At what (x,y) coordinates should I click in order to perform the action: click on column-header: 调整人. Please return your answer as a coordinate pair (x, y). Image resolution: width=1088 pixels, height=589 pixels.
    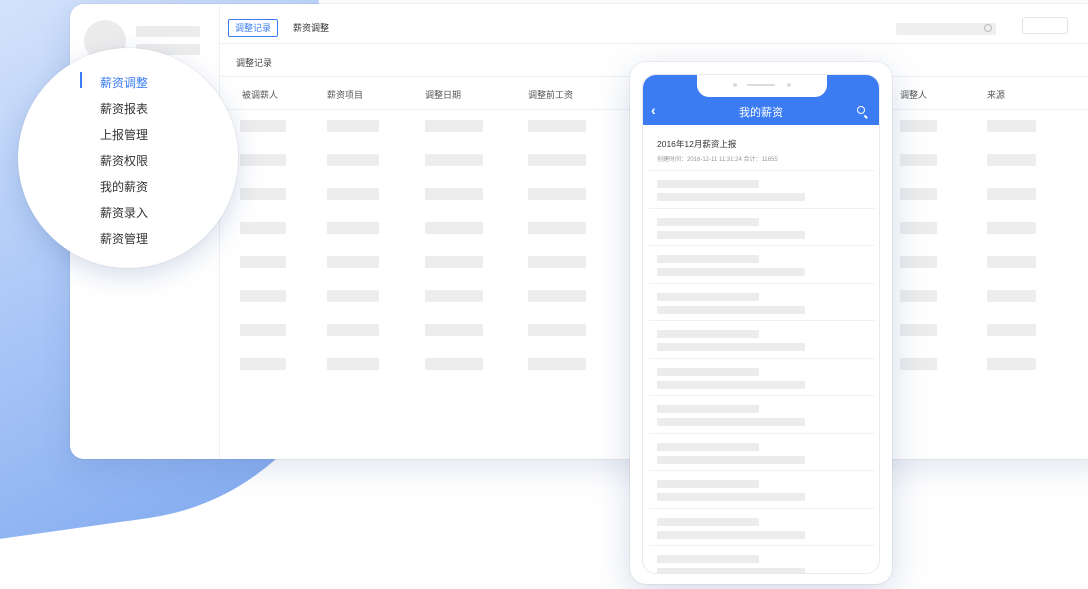
    Looking at the image, I should click on (914, 95).